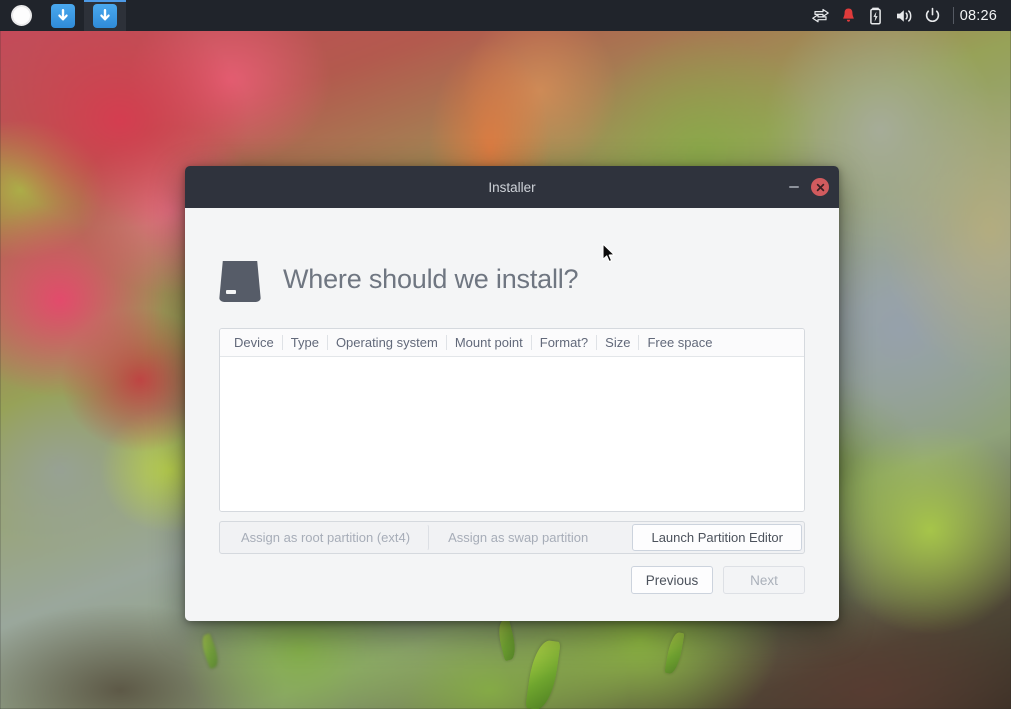 The width and height of the screenshot is (1011, 709). I want to click on panel-spacer, so click(466, 15).